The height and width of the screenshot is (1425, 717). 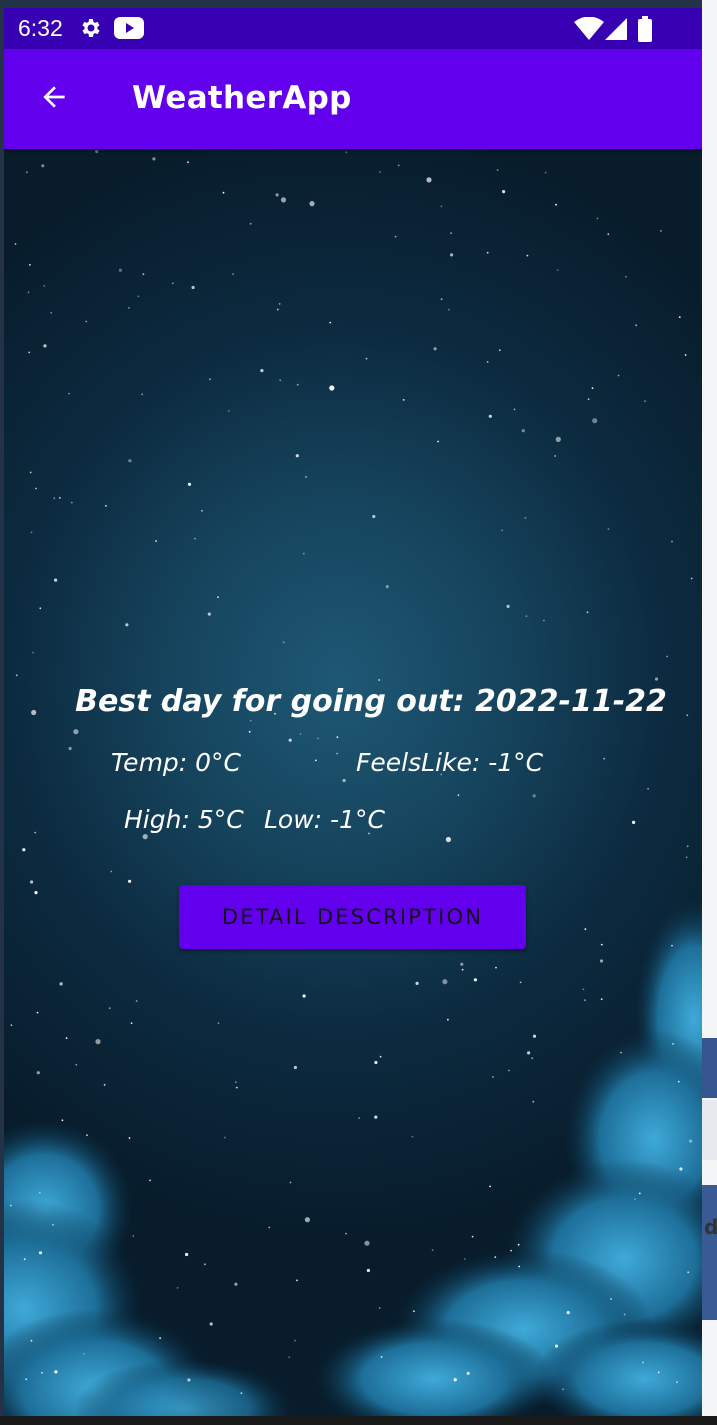 What do you see at coordinates (371, 701) in the screenshot?
I see `best-day-heading: Best day for going out: 2022-11-22` at bounding box center [371, 701].